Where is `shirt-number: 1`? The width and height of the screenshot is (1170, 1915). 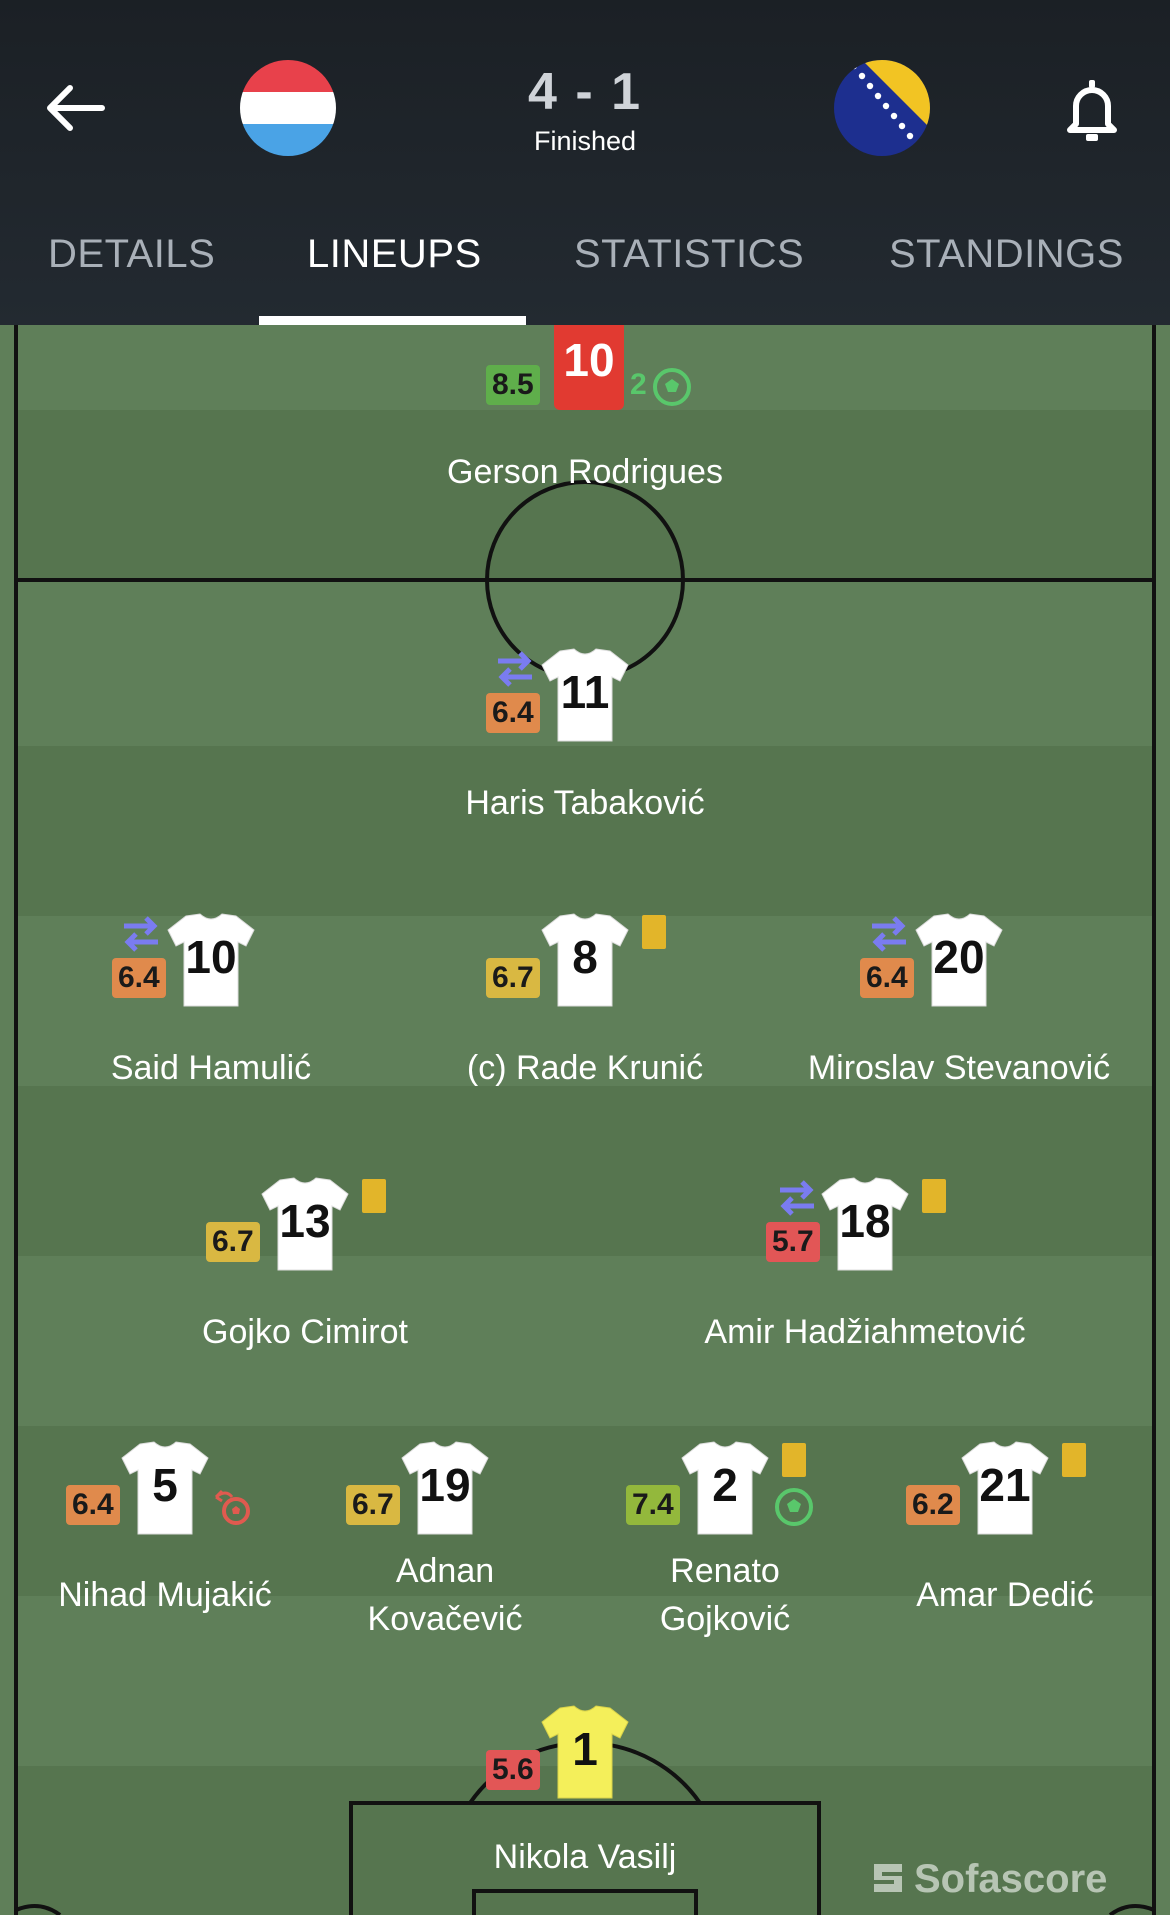
shirt-number: 1 is located at coordinates (585, 1749).